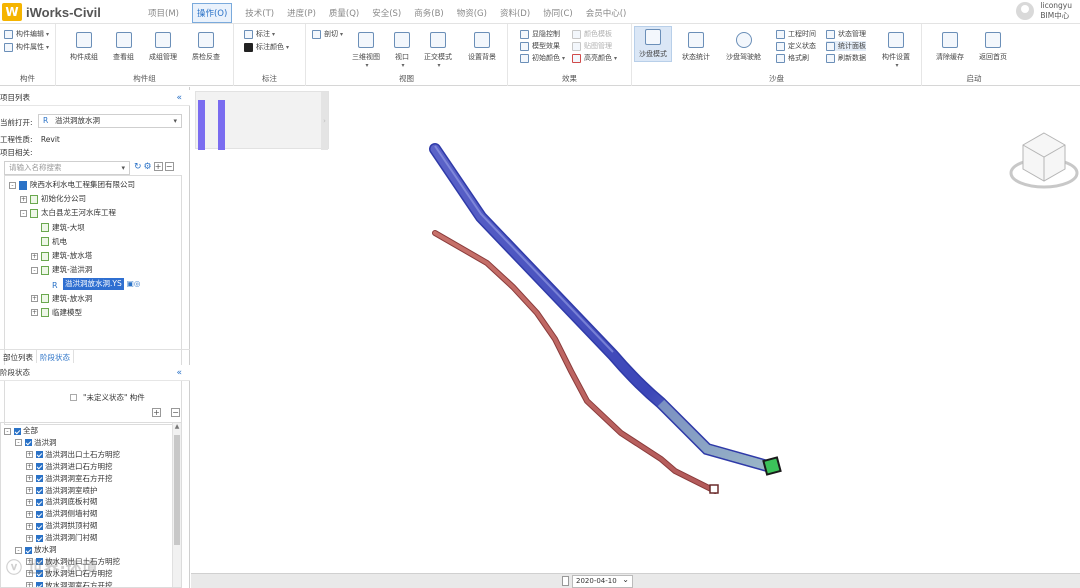  What do you see at coordinates (69, 467) in the screenshot?
I see `stage-tree-node: + 溢洪洞进口石方明挖` at bounding box center [69, 467].